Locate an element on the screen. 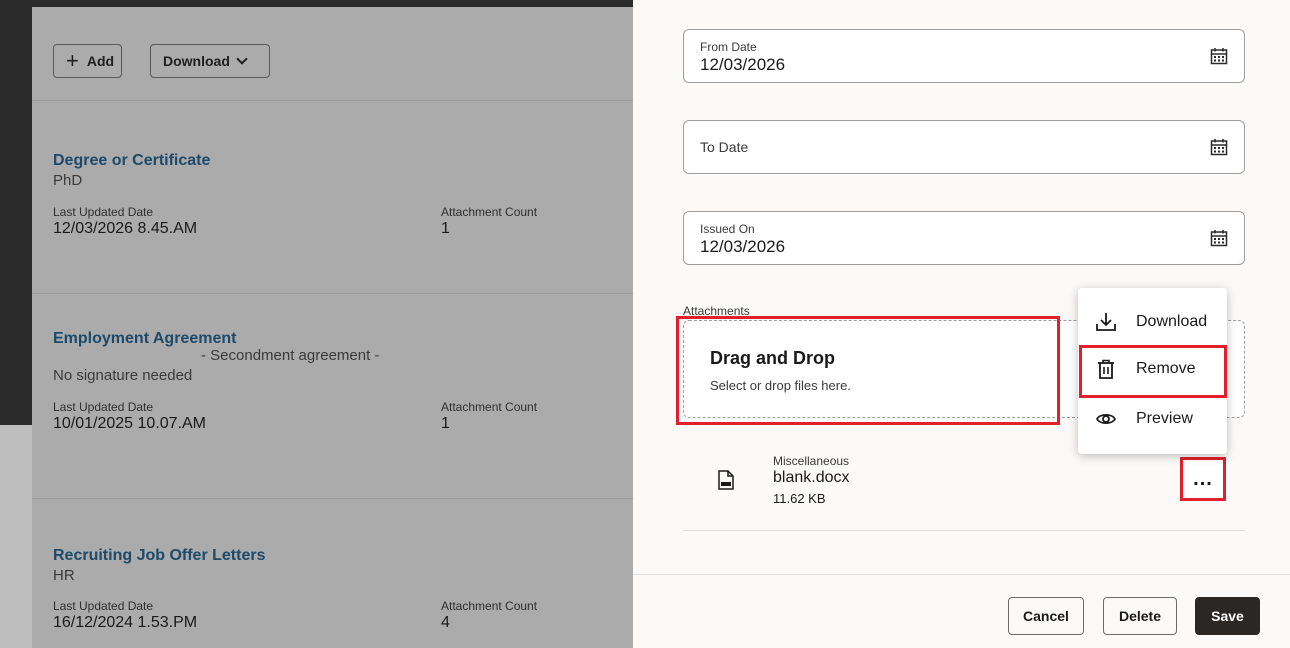 The image size is (1290, 648). remove-highlight-box is located at coordinates (1153, 371).